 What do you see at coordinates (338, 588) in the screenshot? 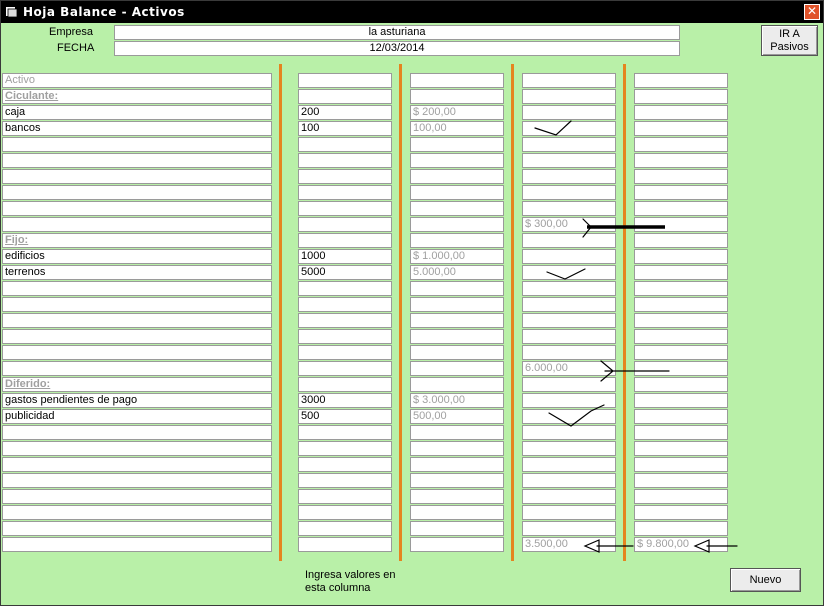
I see `footer-hint-line2: esta columna` at bounding box center [338, 588].